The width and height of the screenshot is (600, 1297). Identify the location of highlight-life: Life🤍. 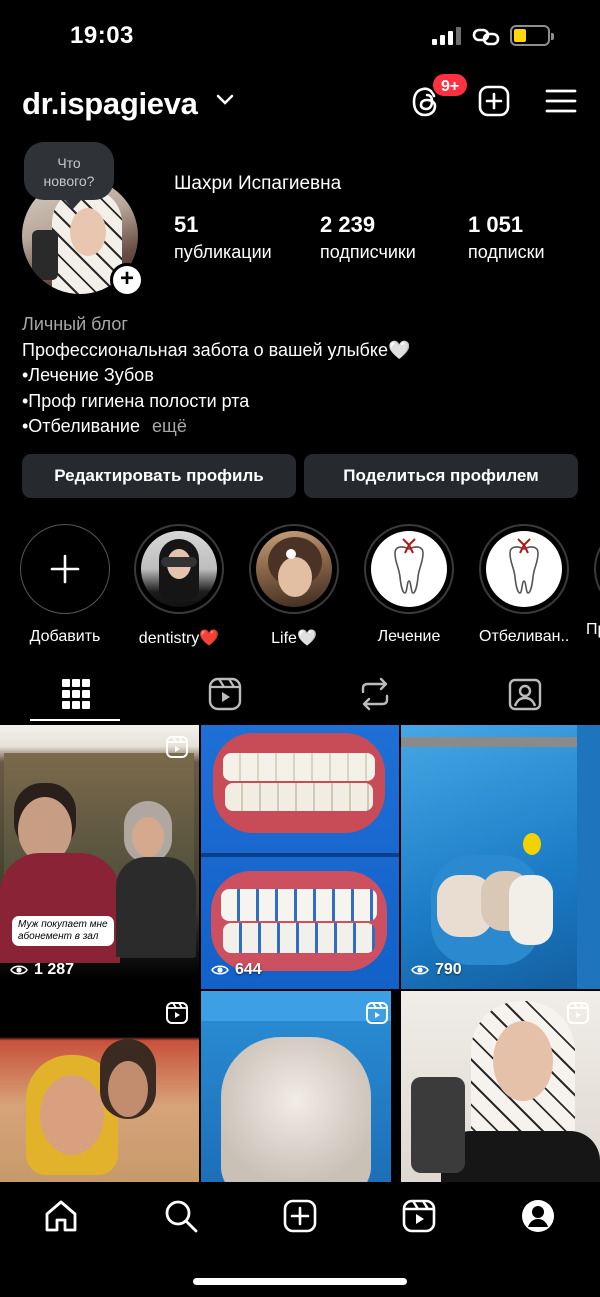
(294, 586).